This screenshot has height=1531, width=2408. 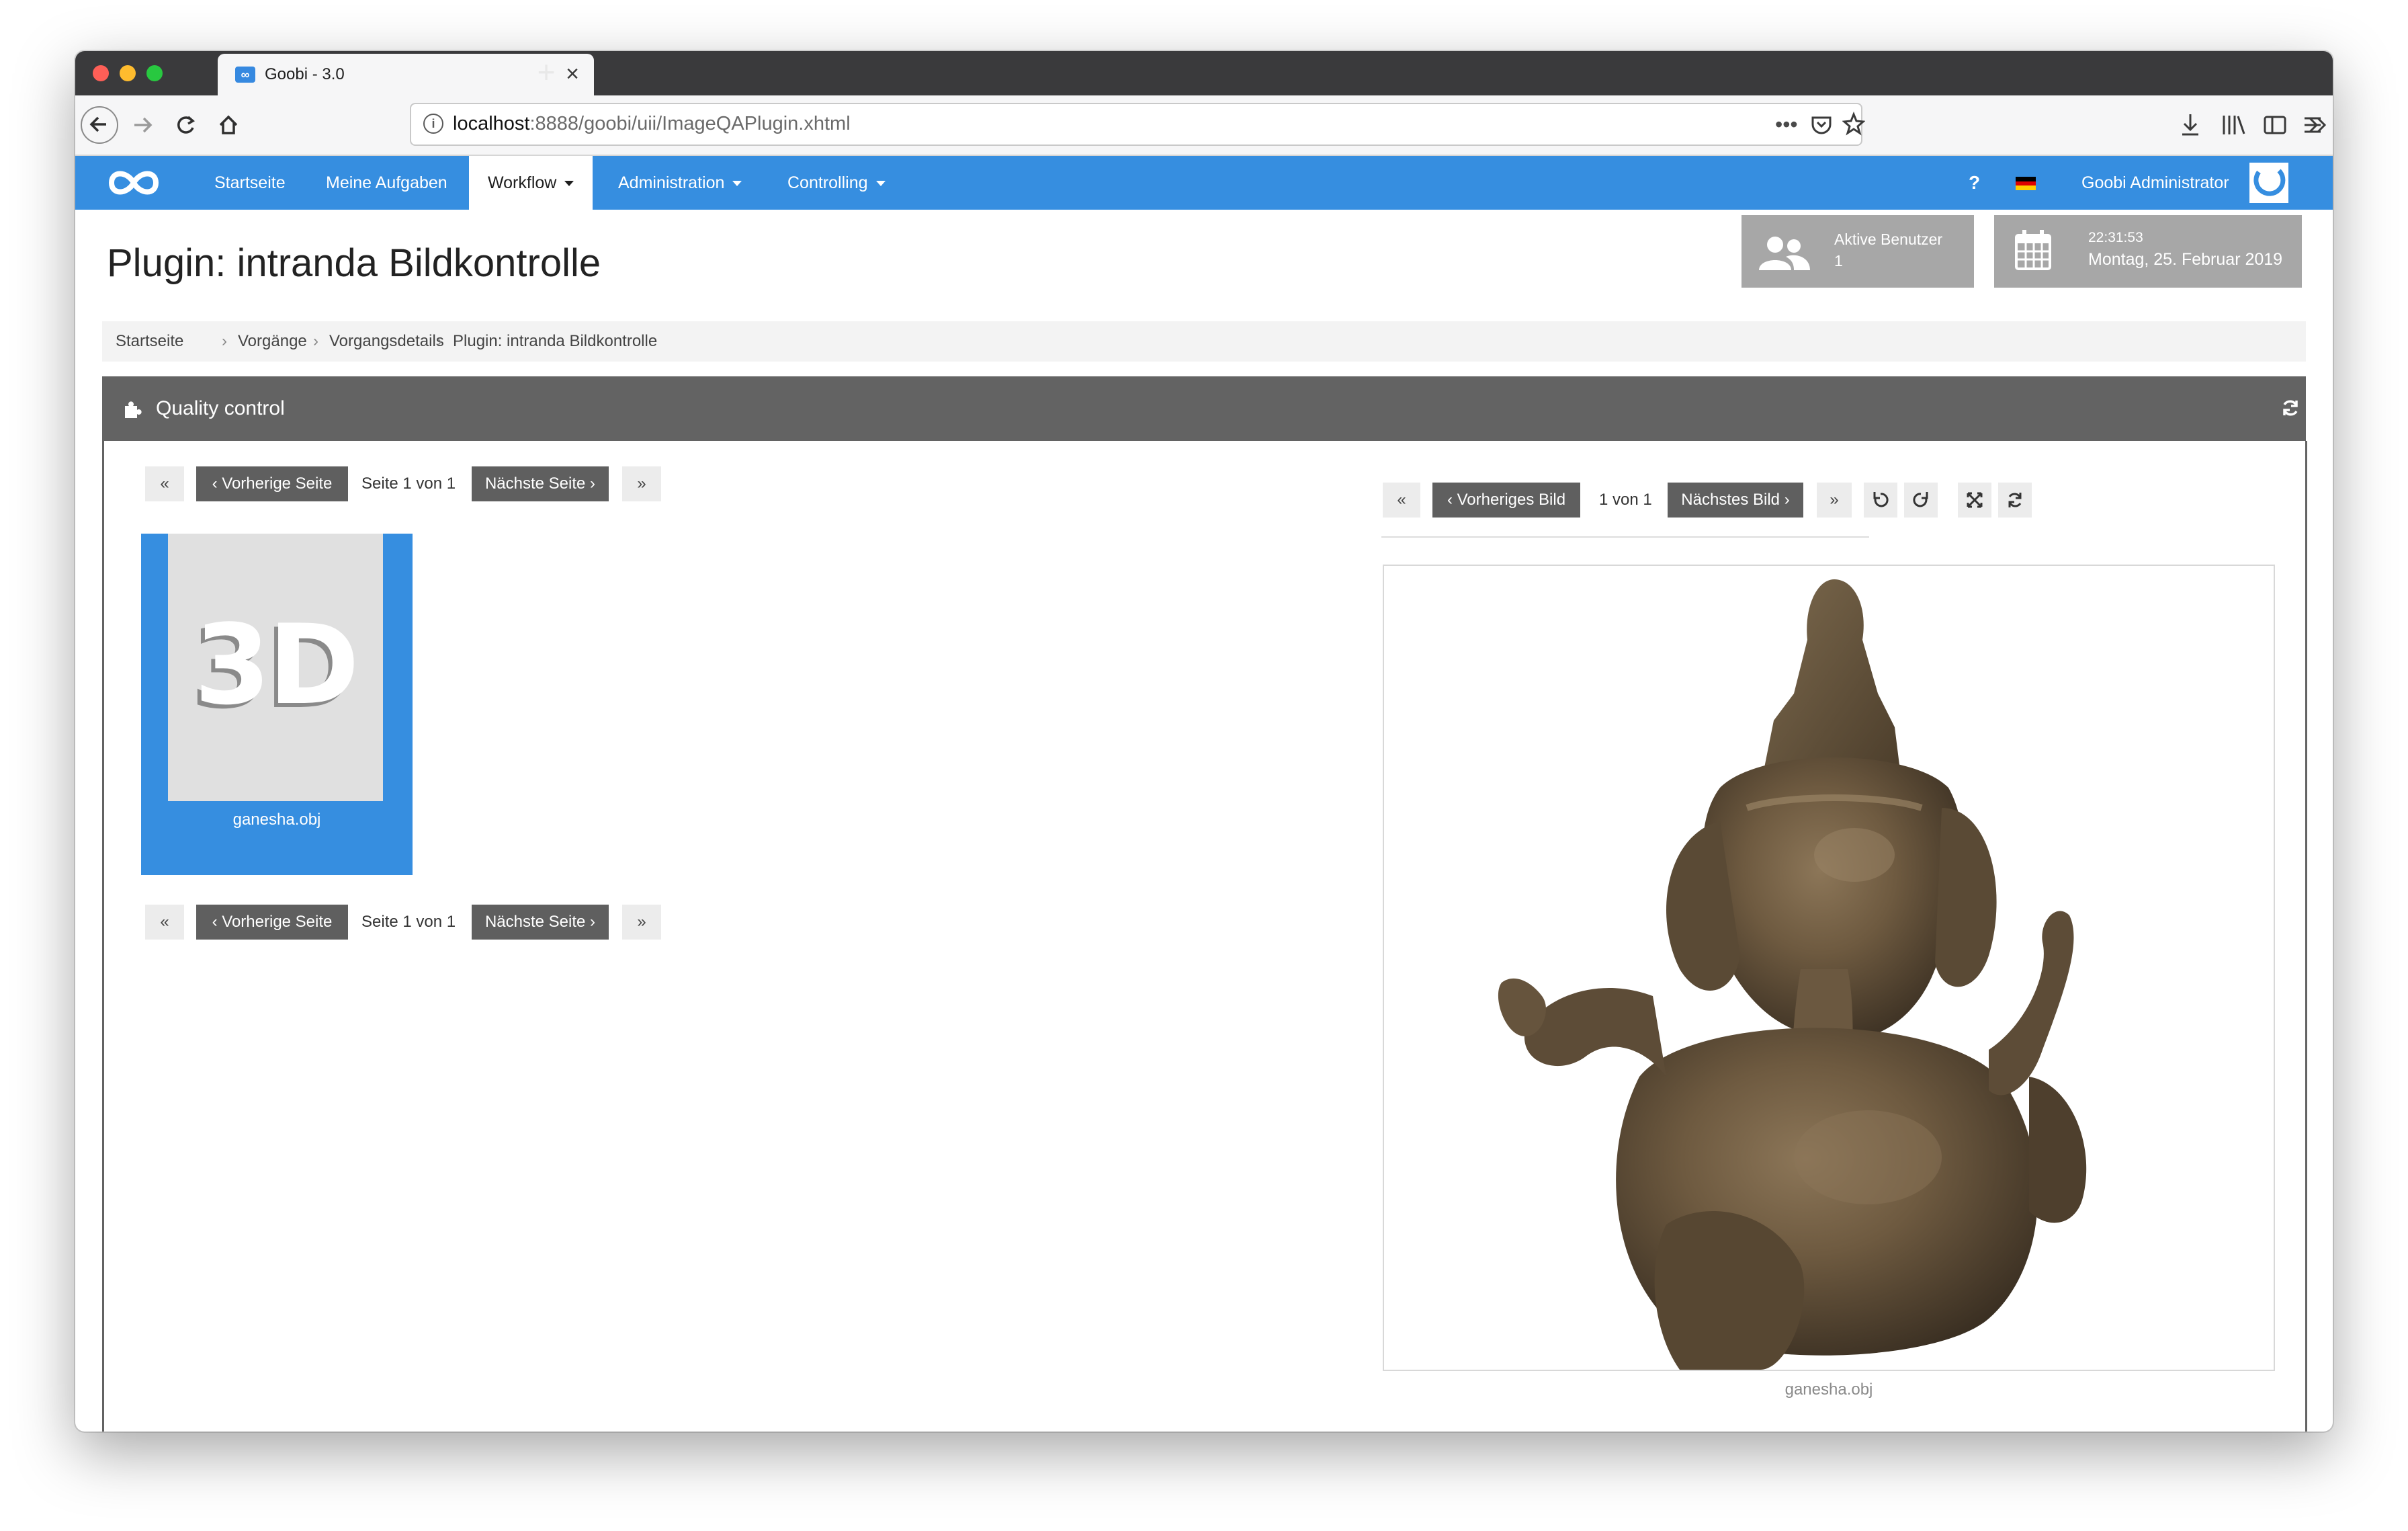 What do you see at coordinates (1204, 73) in the screenshot?
I see `tab-strip: ∞ Goobi - 3.0 × +` at bounding box center [1204, 73].